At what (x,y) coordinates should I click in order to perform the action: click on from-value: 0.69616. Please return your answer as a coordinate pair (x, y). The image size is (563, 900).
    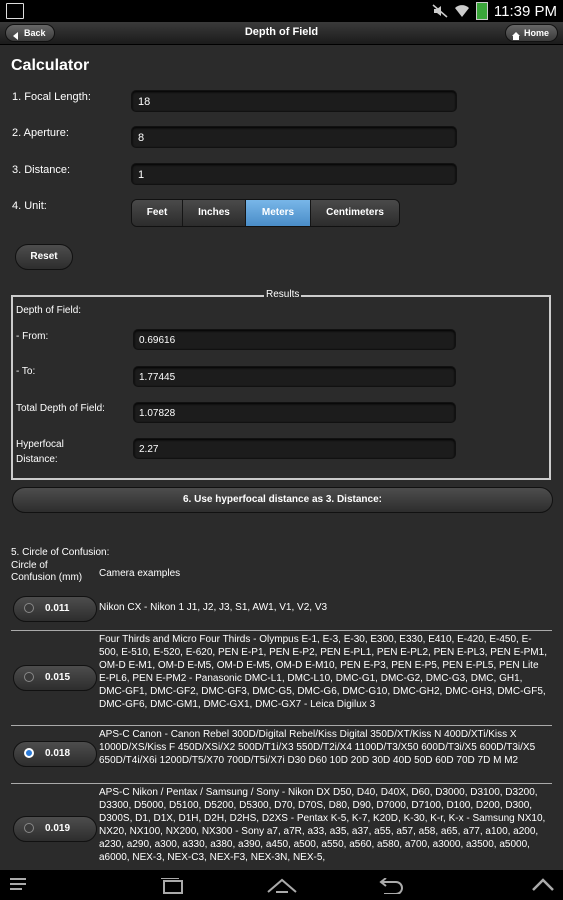
    Looking at the image, I should click on (294, 339).